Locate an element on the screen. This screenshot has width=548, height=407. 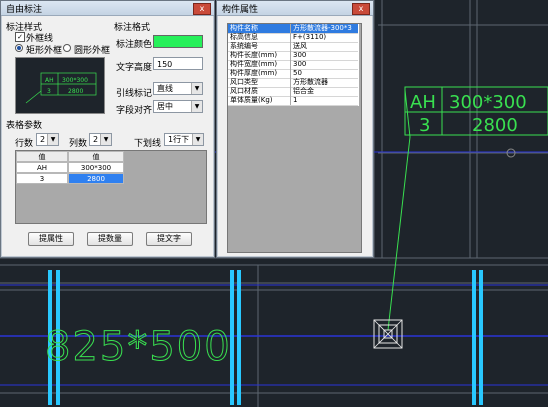
prop-key: 风口类型 is located at coordinates (244, 82).